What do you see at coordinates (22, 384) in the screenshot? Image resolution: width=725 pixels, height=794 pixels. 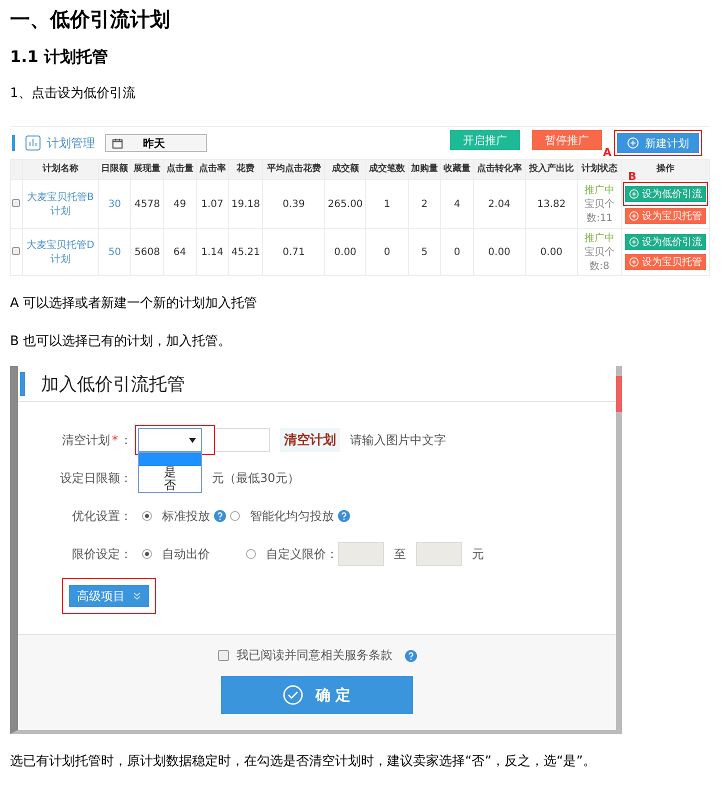 I see `accent-bar` at bounding box center [22, 384].